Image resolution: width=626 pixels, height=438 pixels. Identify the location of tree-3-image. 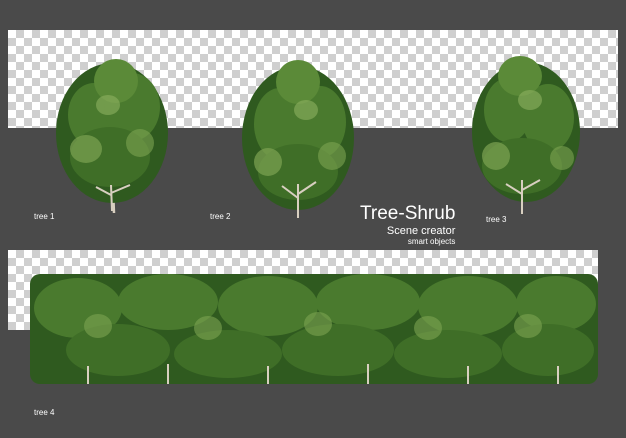
(526, 135).